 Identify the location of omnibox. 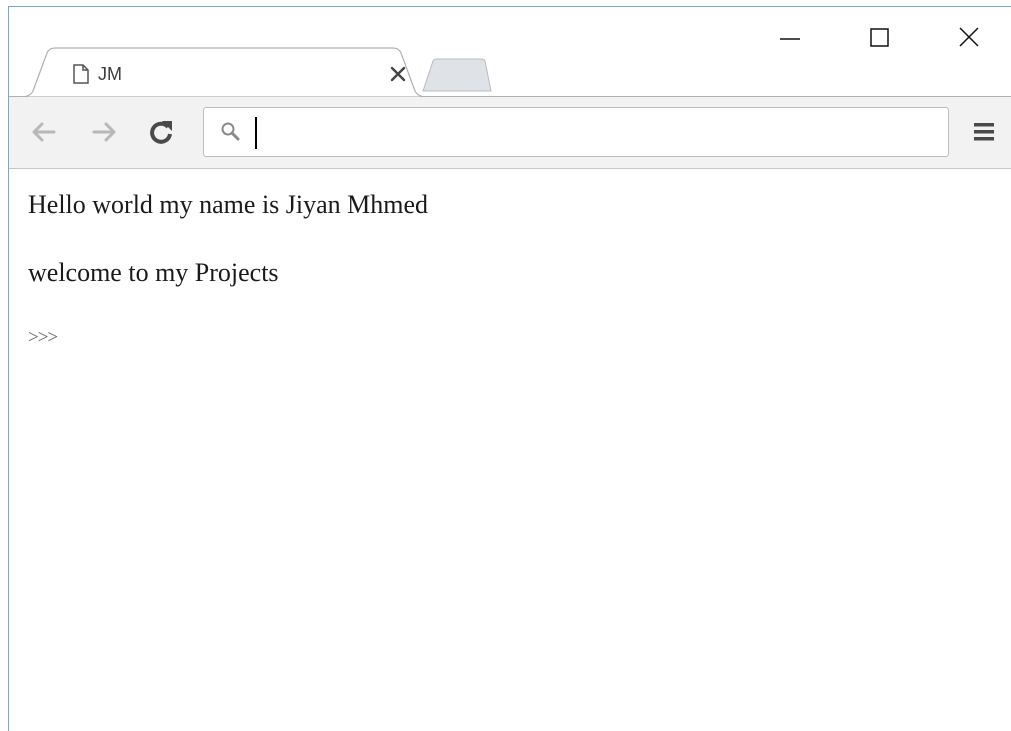
(576, 132).